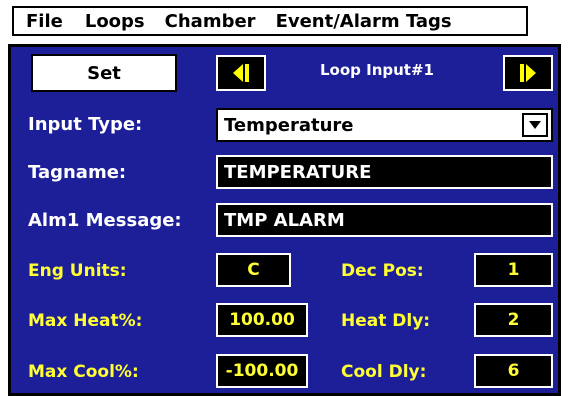  I want to click on next-loop-button, so click(528, 73).